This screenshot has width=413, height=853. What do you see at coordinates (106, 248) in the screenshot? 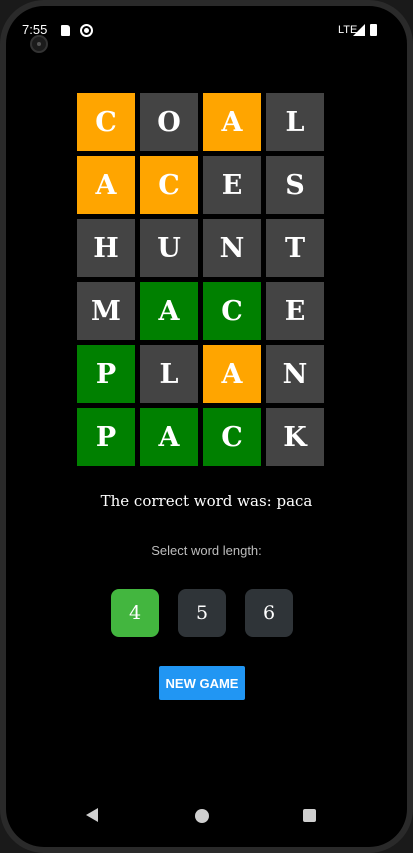
I see `letter-tile: H` at bounding box center [106, 248].